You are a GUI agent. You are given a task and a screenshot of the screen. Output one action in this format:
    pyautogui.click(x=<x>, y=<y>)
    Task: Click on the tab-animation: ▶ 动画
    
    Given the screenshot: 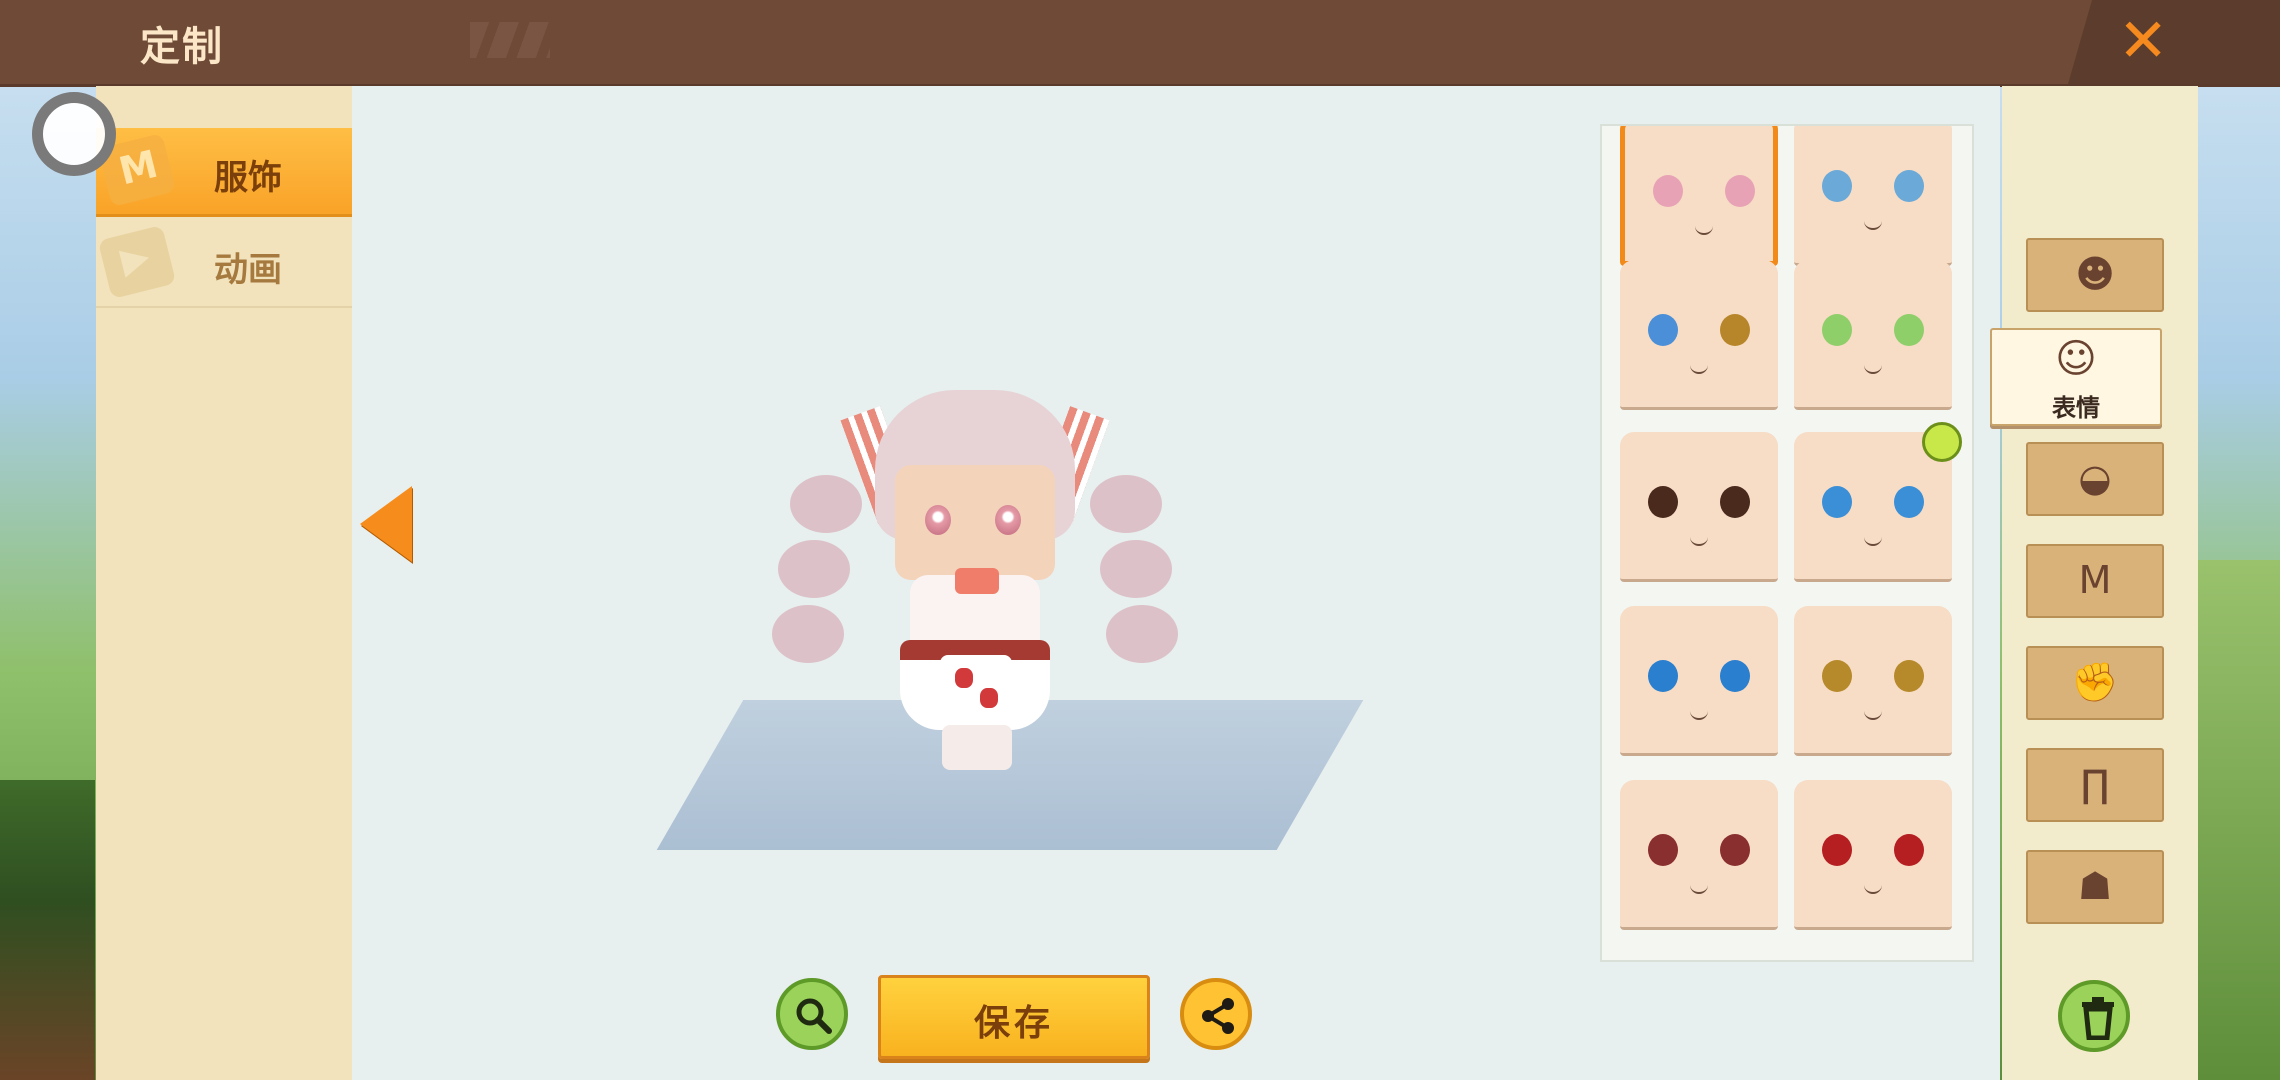 What is the action you would take?
    pyautogui.click(x=224, y=264)
    